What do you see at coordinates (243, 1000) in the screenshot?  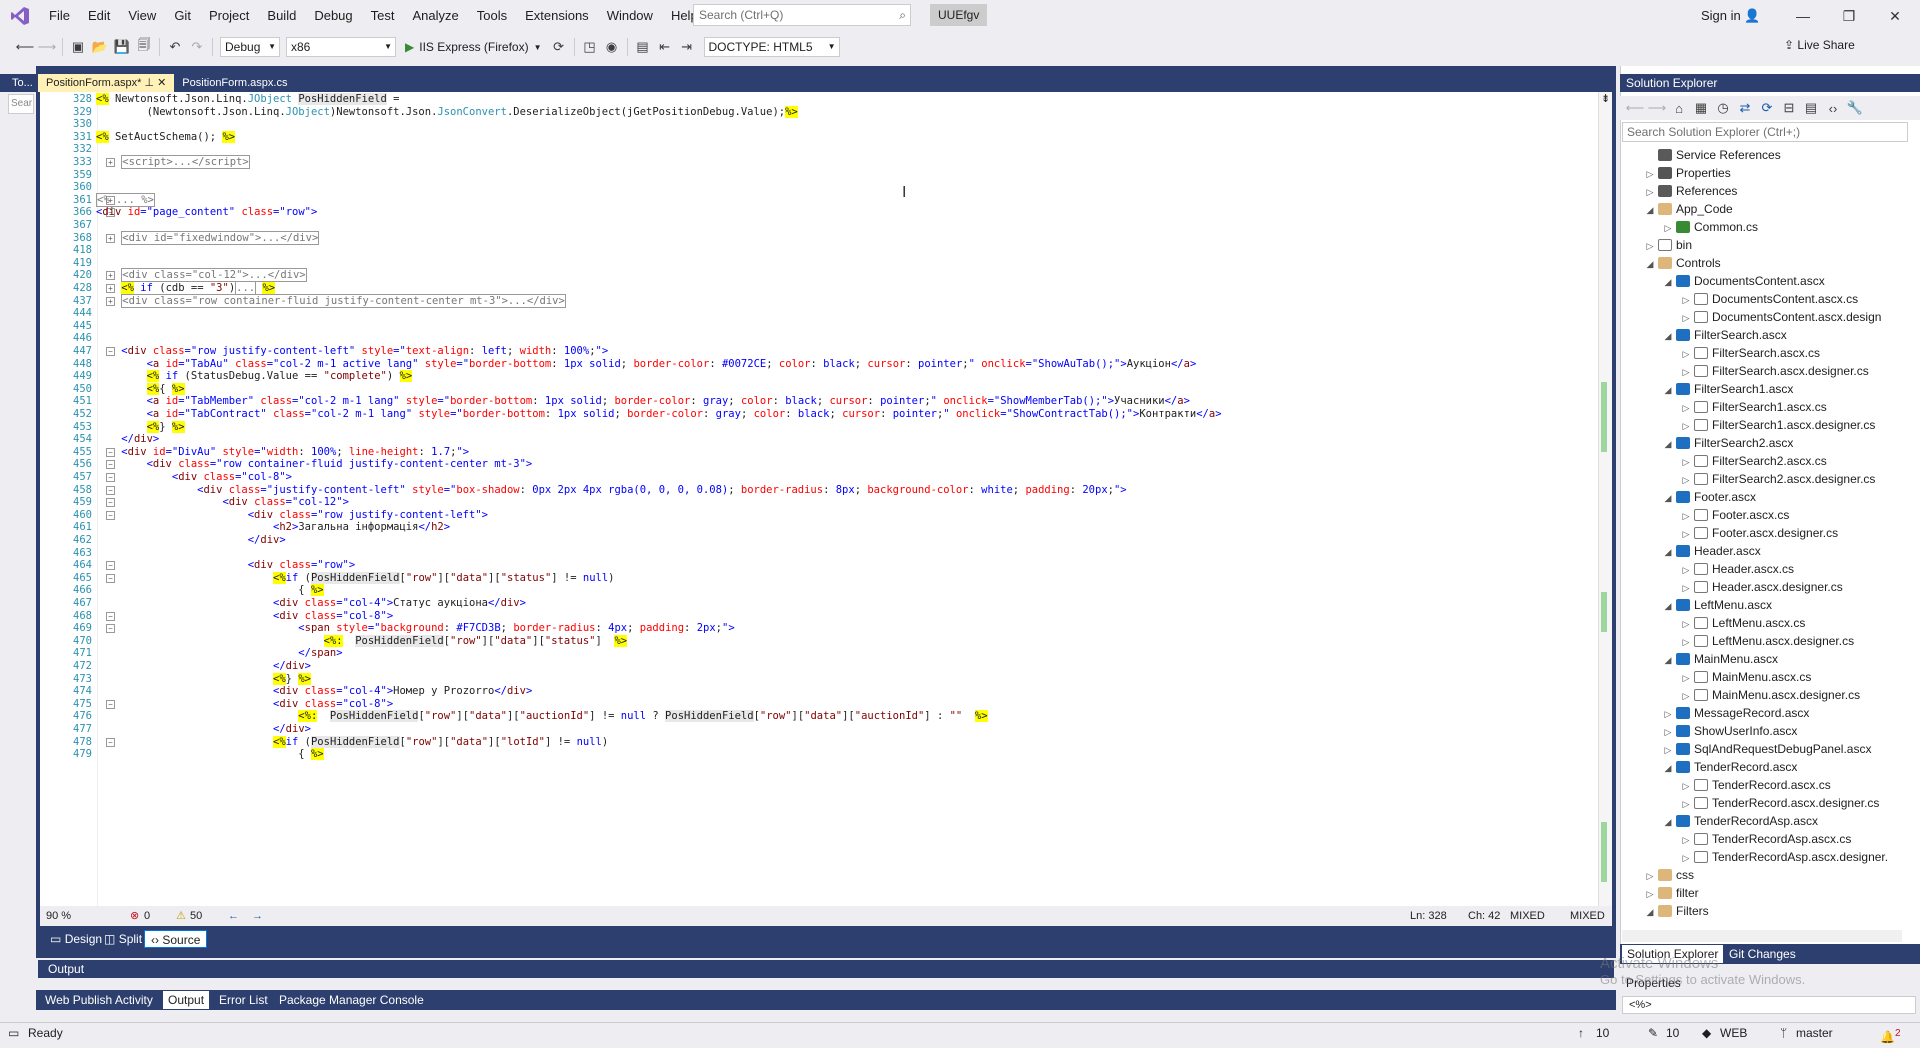 I see `tab-error-list: Error List` at bounding box center [243, 1000].